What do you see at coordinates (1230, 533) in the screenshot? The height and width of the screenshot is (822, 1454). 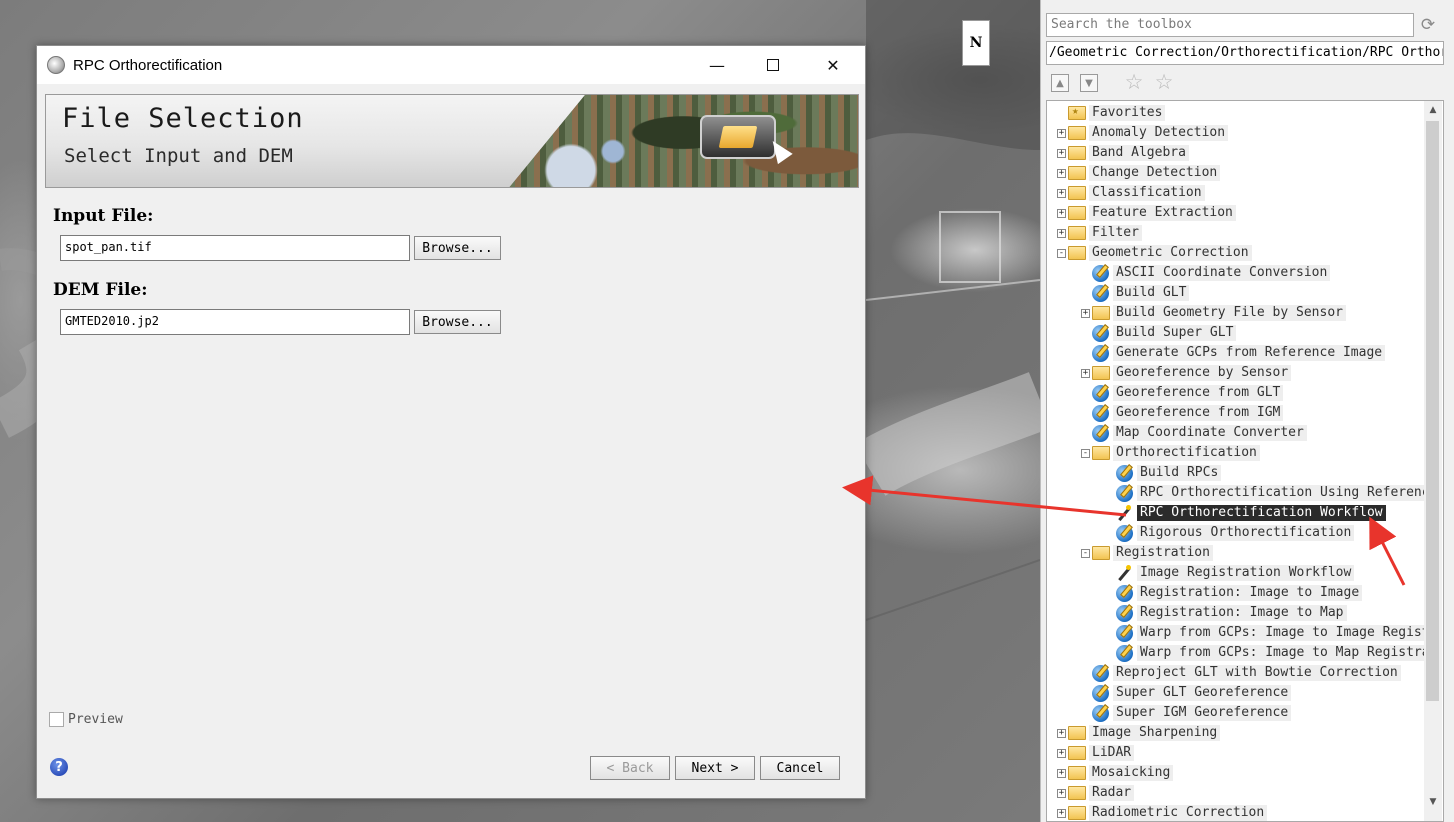 I see `tree-item: Rigorous Orthorectification` at bounding box center [1230, 533].